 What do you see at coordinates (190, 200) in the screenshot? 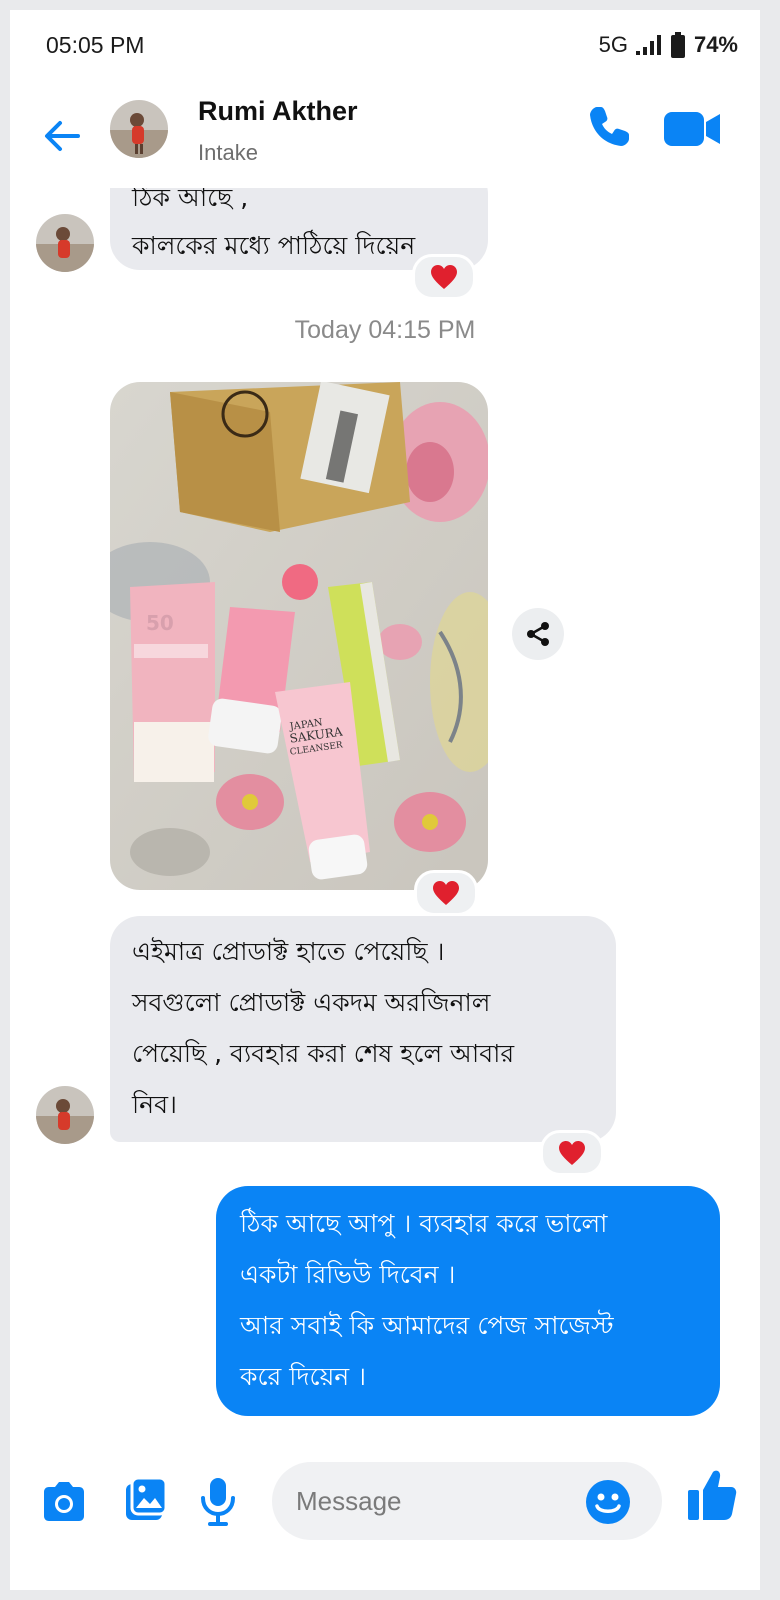
I see `message-text: ঠিক আছে ,` at bounding box center [190, 200].